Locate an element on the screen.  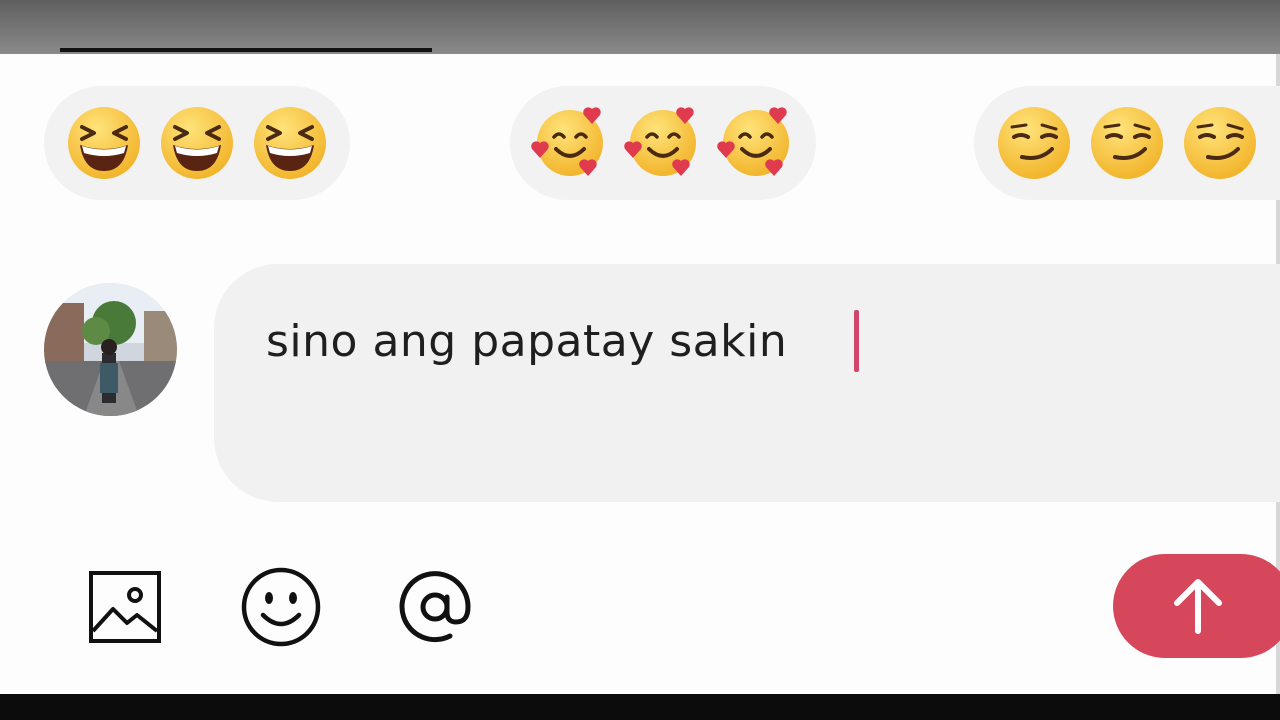
image-button is located at coordinates (125, 607).